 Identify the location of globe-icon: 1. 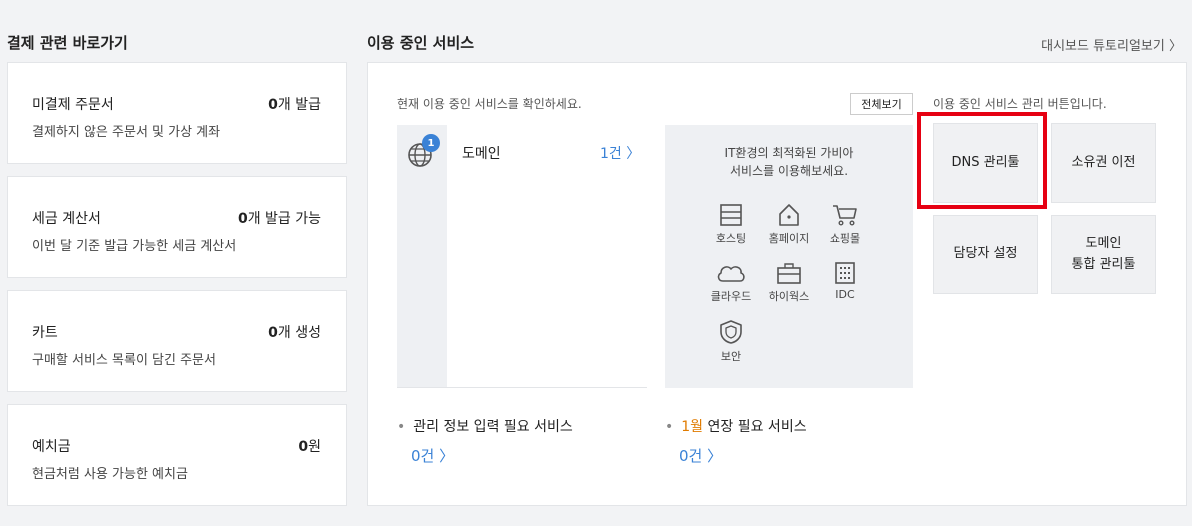
(423, 152).